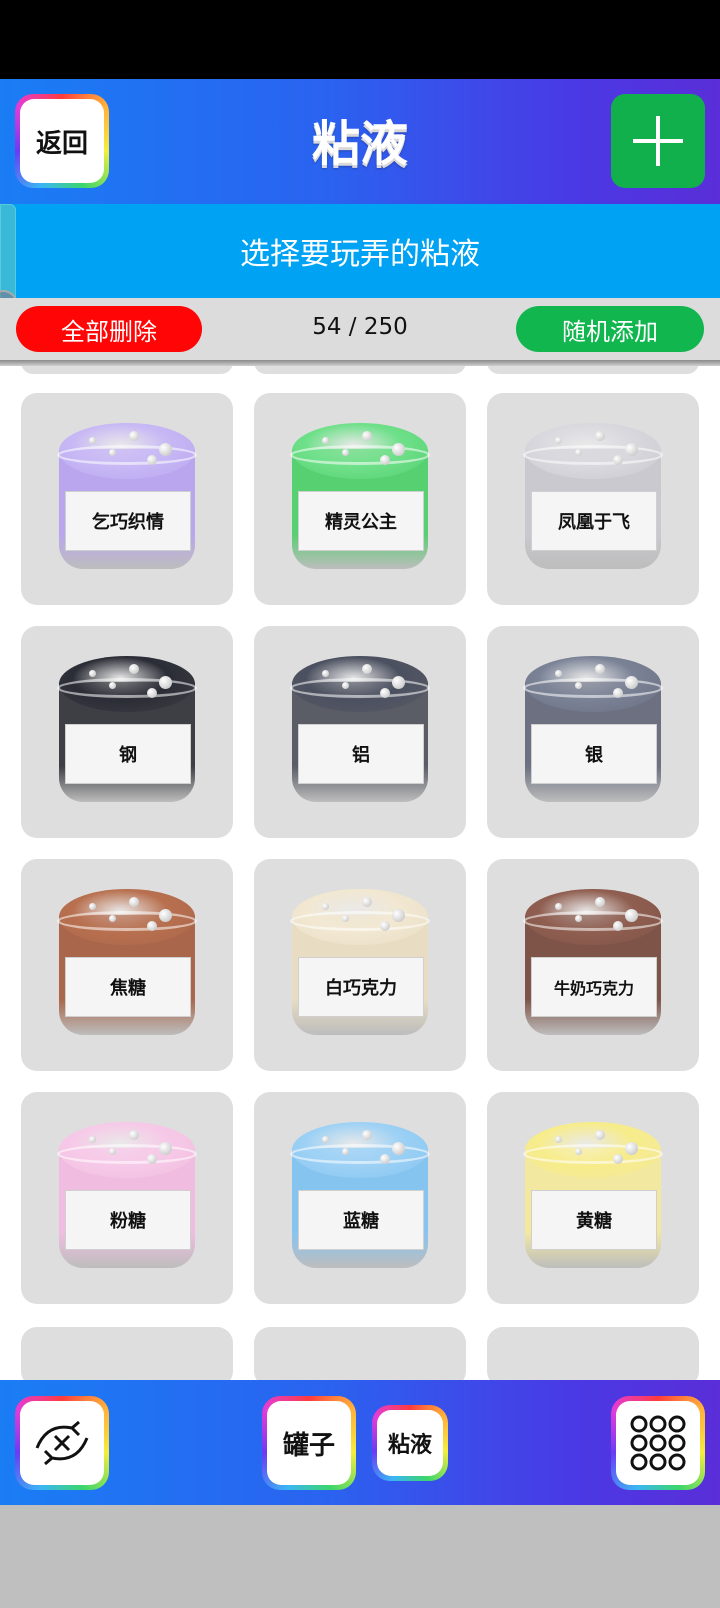  I want to click on slime-name-label: 白巧克力, so click(361, 987).